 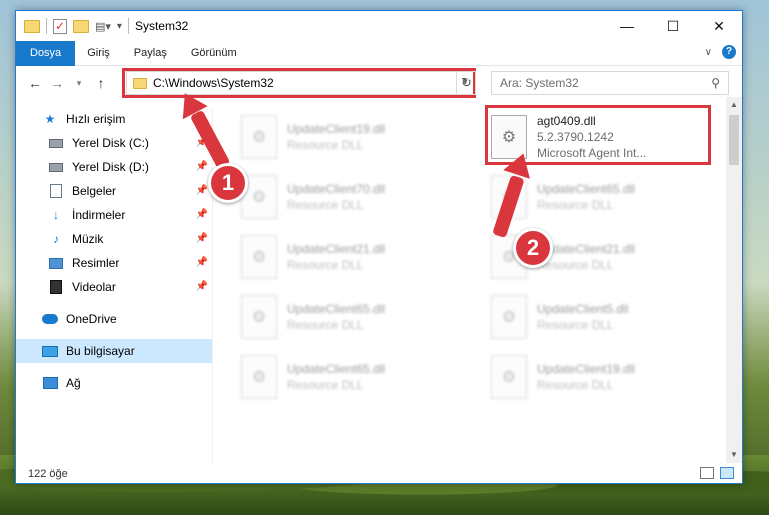 I want to click on file-name: UpdateClient21.dll, so click(x=336, y=249).